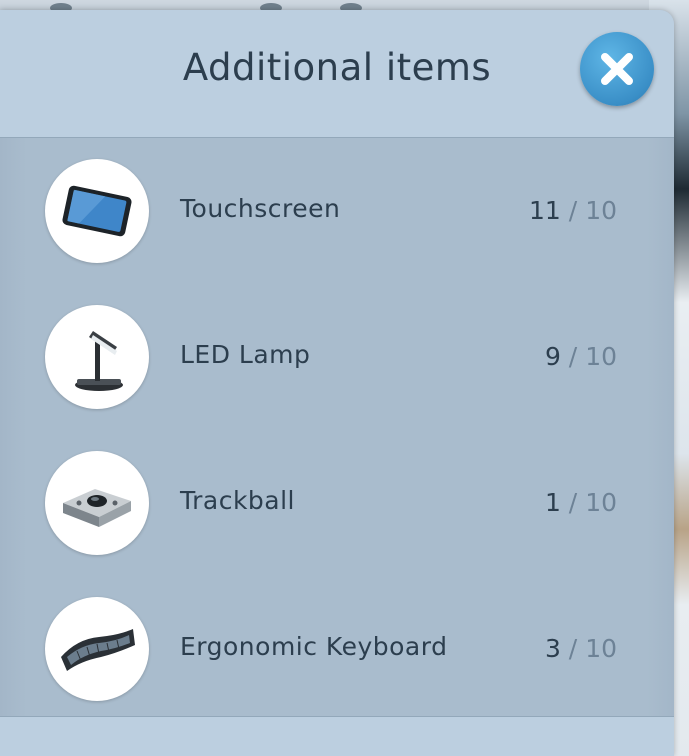 This screenshot has height=756, width=689. What do you see at coordinates (260, 208) in the screenshot?
I see `item-name: Touchscreen` at bounding box center [260, 208].